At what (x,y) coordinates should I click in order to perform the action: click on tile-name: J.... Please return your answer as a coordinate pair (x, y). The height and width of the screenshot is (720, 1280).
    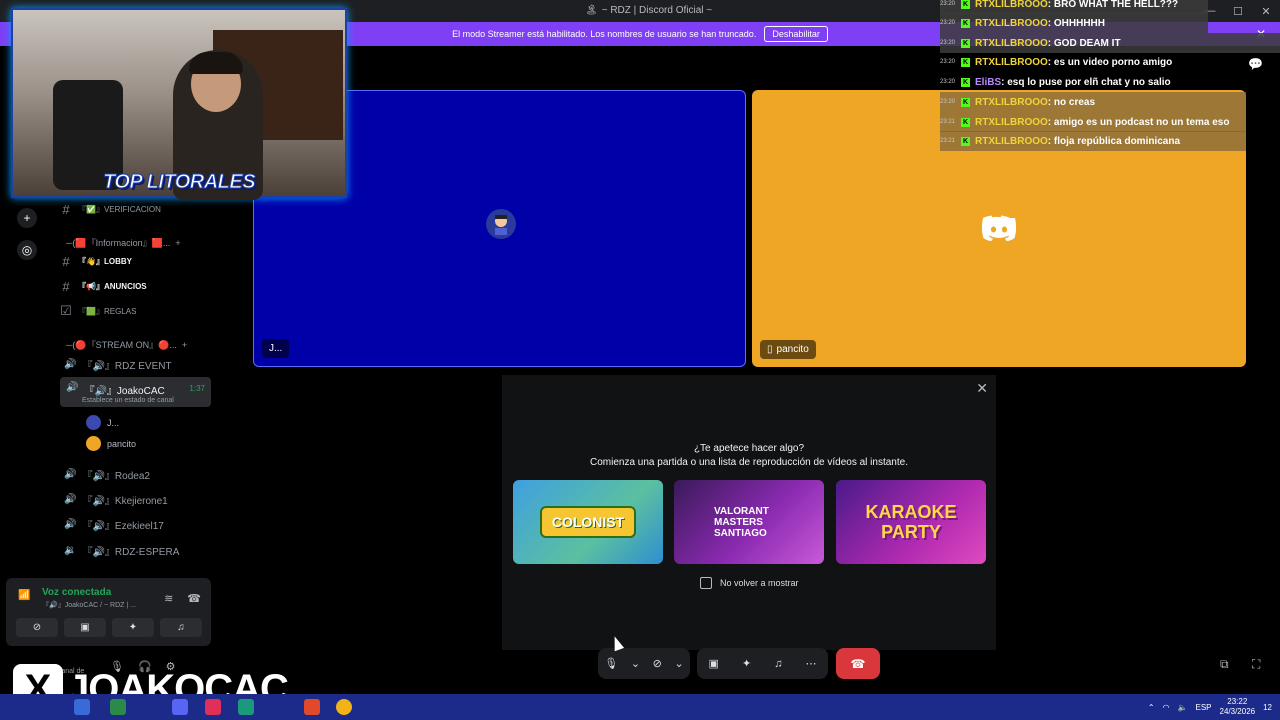
    Looking at the image, I should click on (276, 348).